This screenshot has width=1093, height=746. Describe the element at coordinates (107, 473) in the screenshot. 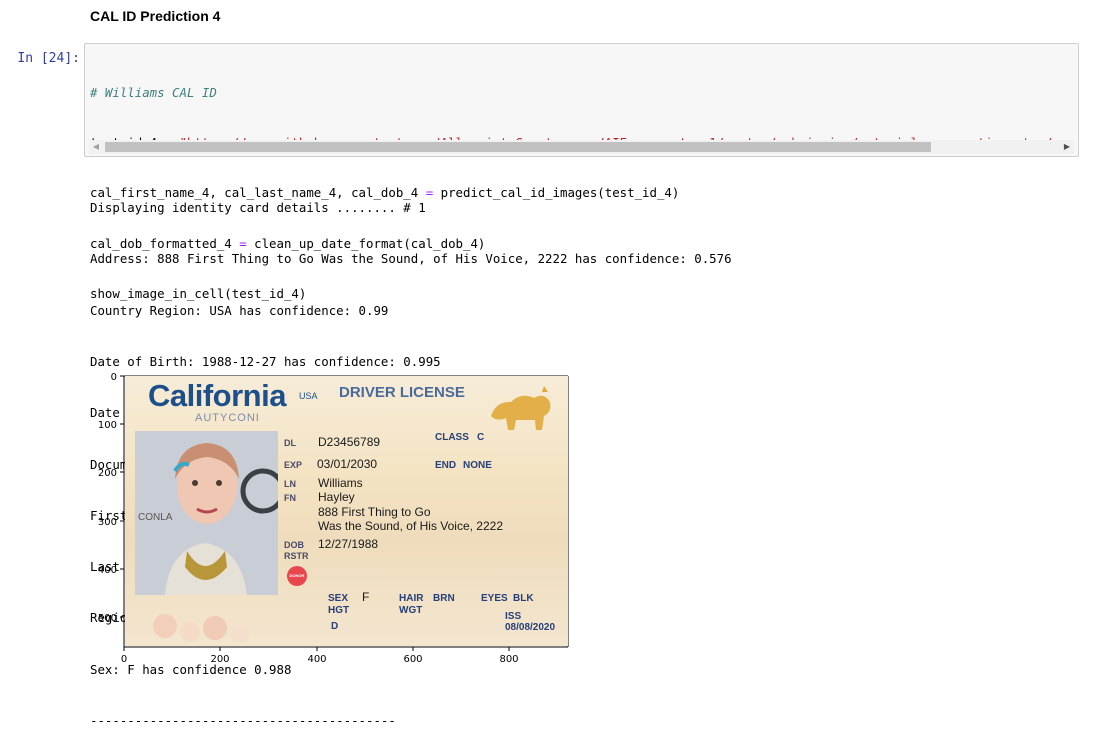

I see `y-tick-label: 200` at that location.